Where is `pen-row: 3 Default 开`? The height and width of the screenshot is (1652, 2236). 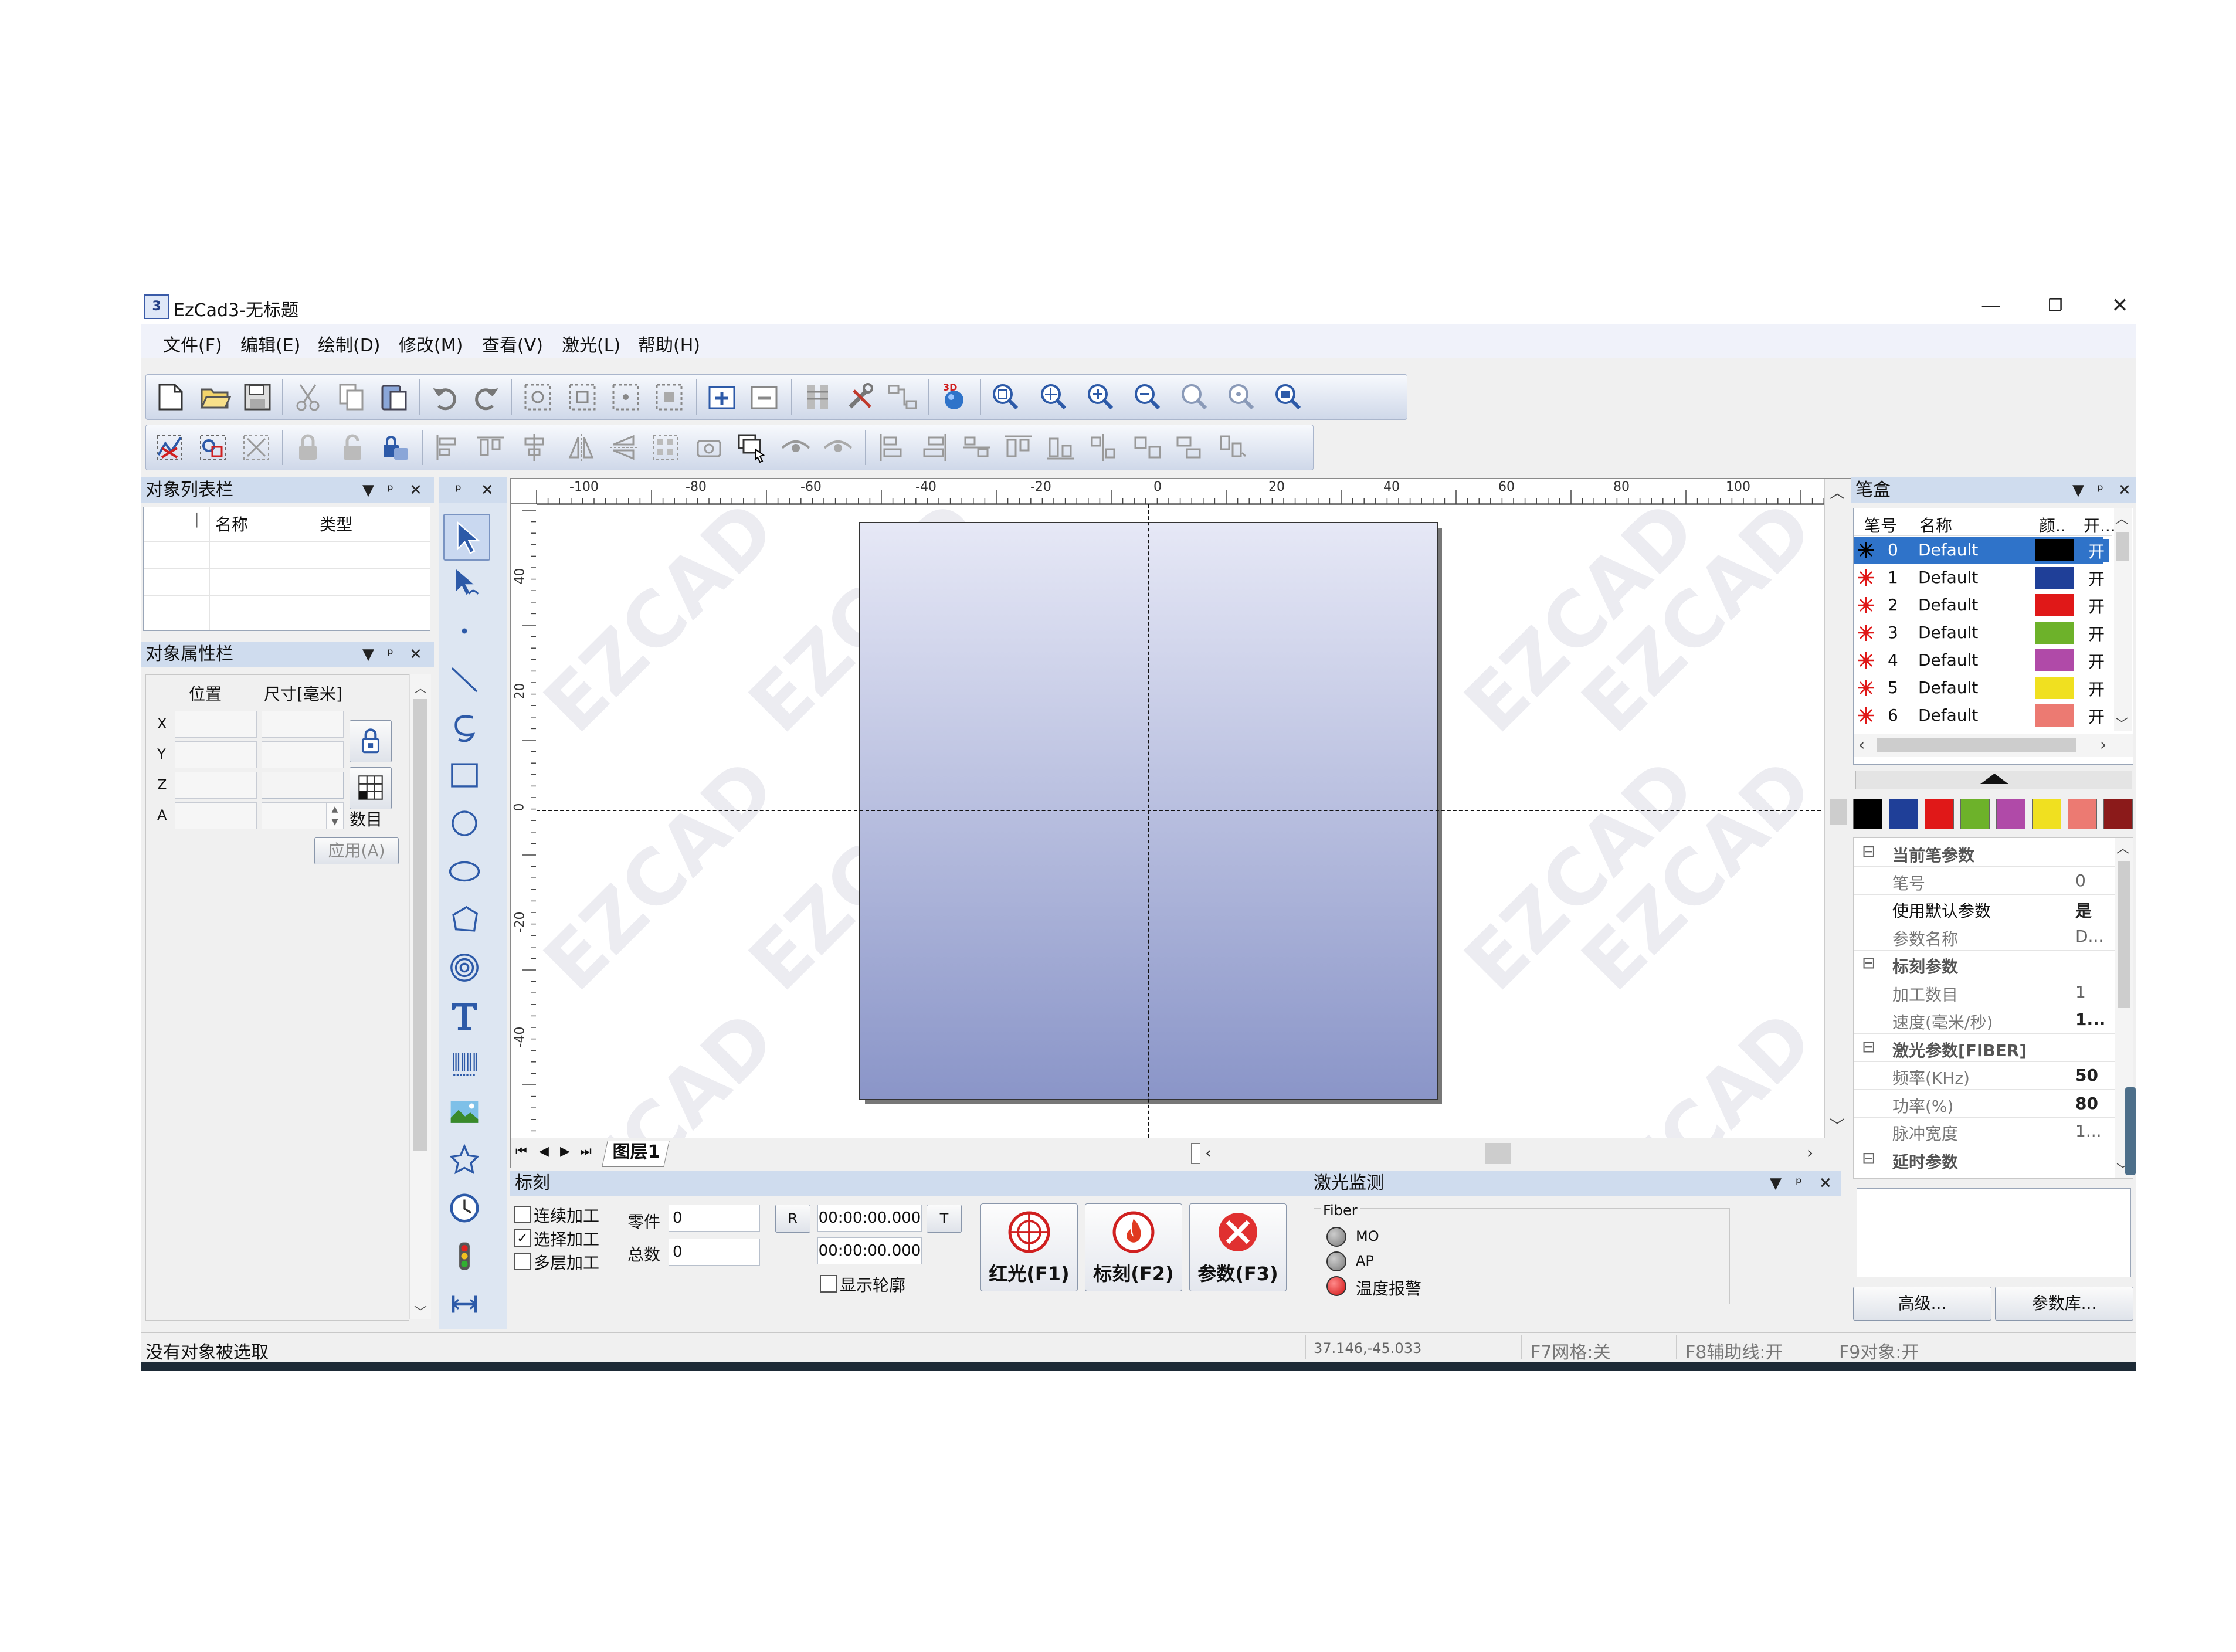 pen-row: 3 Default 开 is located at coordinates (1979, 632).